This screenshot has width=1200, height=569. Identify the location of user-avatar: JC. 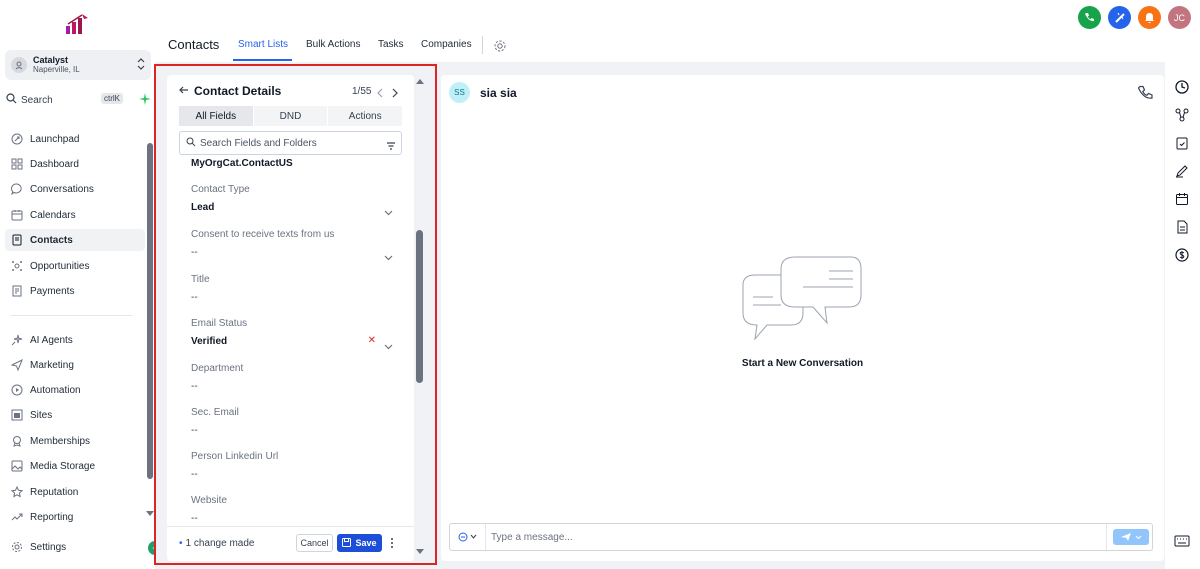
(1179, 17).